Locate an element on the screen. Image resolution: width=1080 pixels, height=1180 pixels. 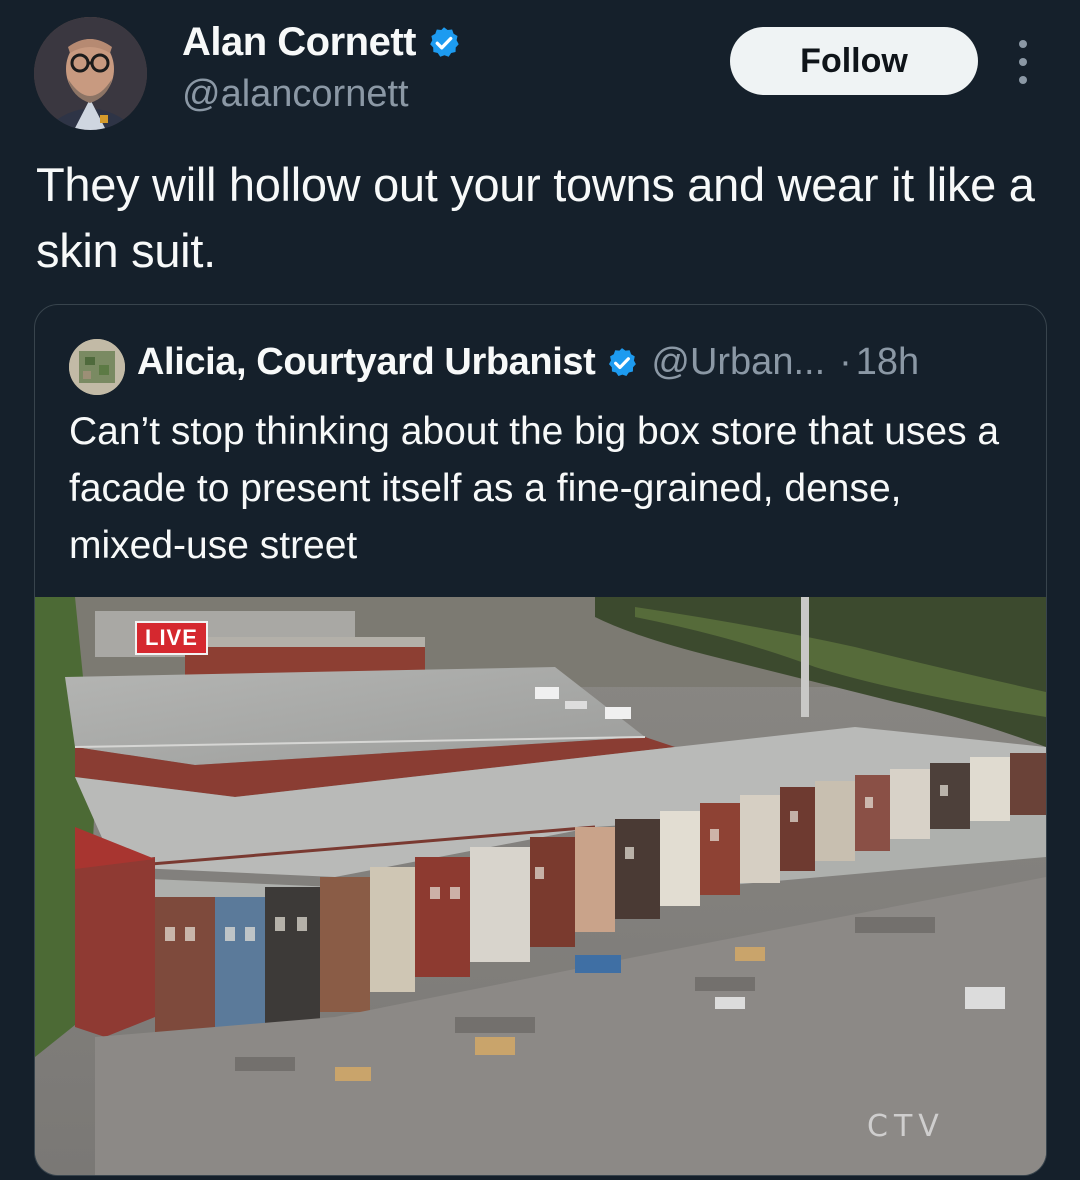
follow-button: Follow is located at coordinates (854, 61).